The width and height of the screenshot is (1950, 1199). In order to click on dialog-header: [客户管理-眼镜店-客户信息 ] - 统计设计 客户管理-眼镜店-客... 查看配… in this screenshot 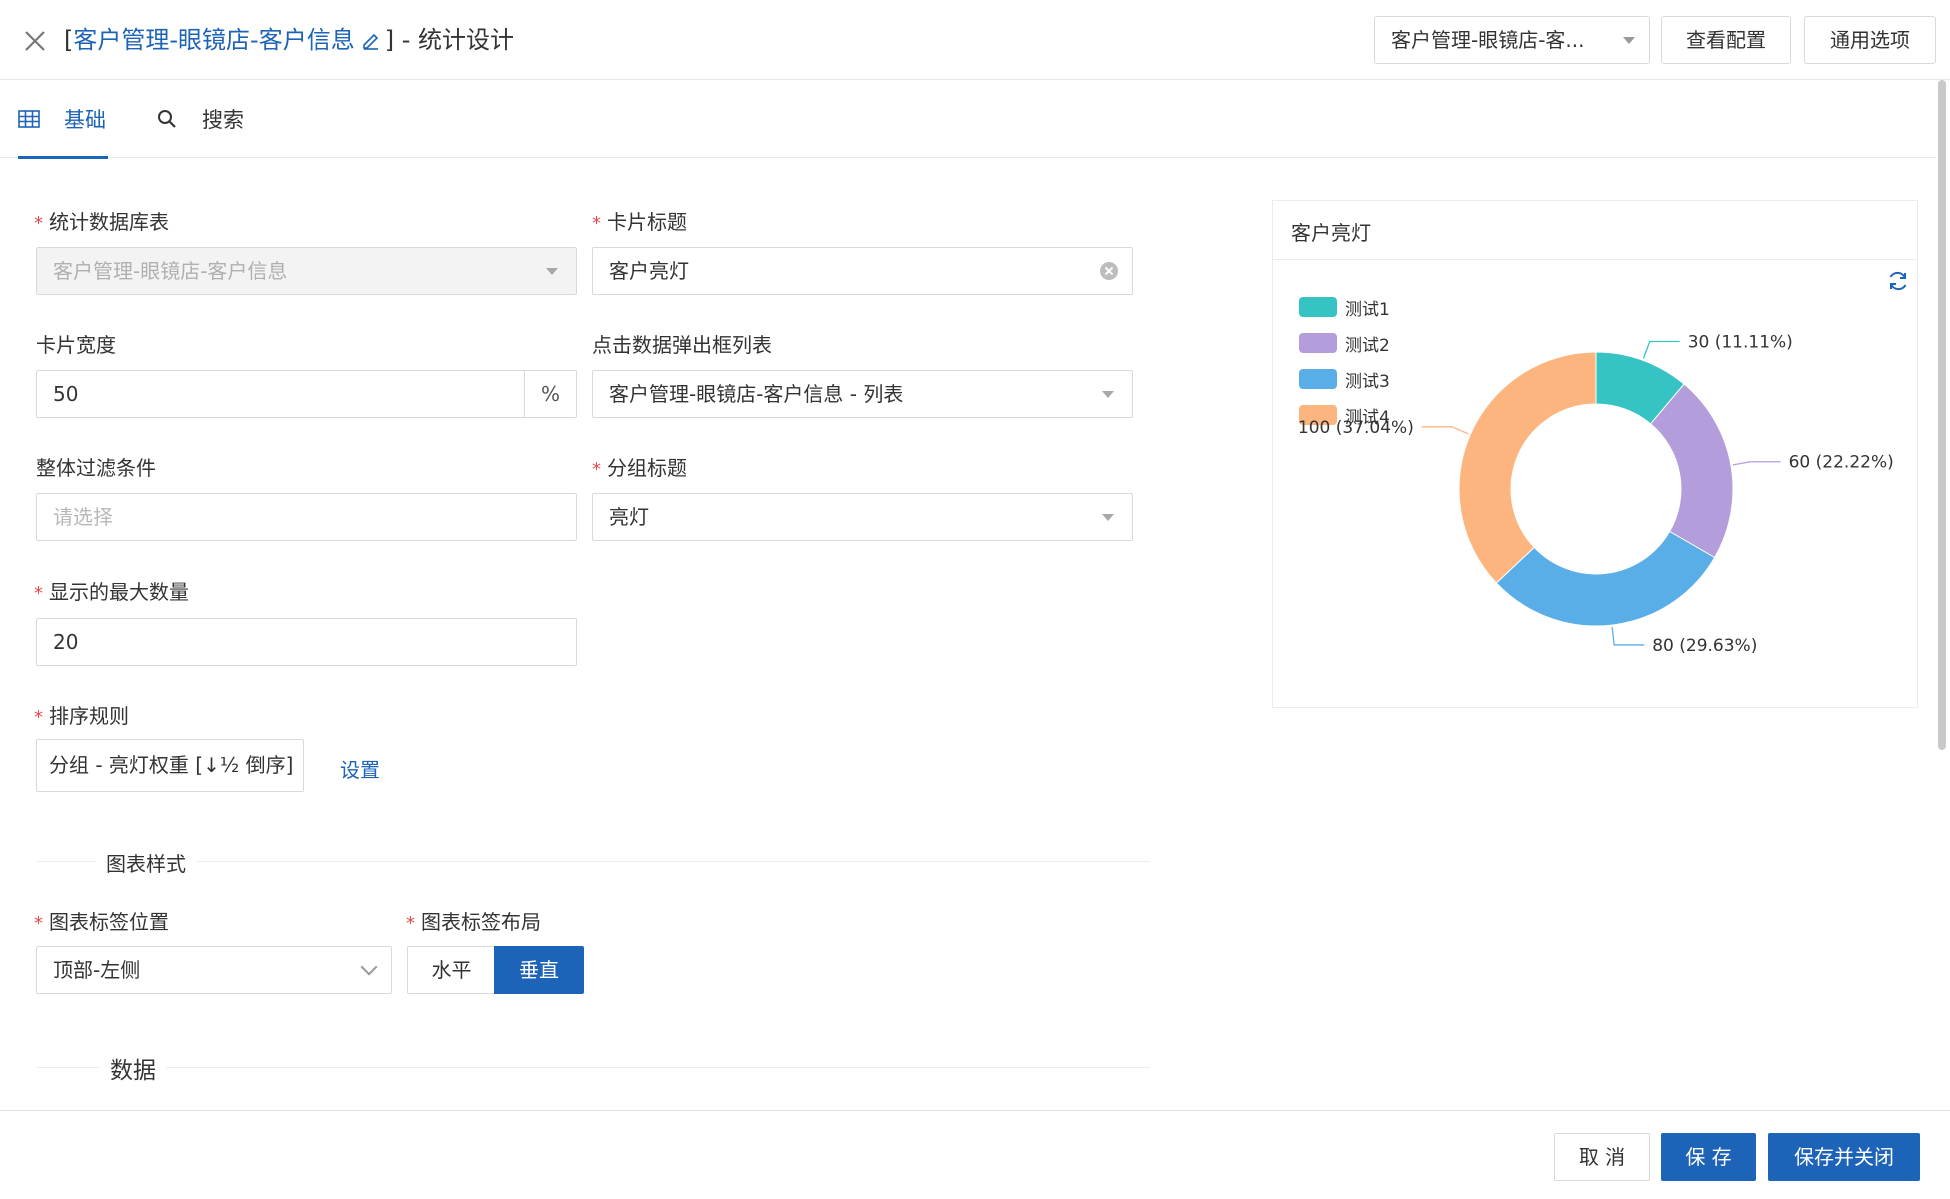, I will do `click(975, 40)`.